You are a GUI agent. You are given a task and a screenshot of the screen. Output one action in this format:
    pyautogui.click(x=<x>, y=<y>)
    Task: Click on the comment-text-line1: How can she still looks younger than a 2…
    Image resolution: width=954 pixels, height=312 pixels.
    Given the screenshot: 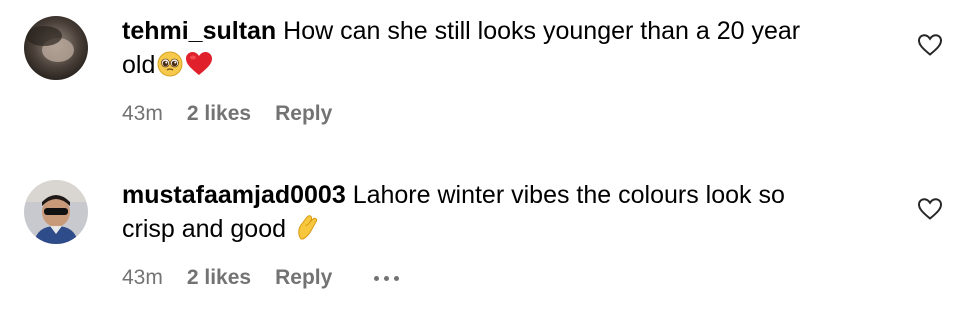 What is the action you would take?
    pyautogui.click(x=542, y=31)
    